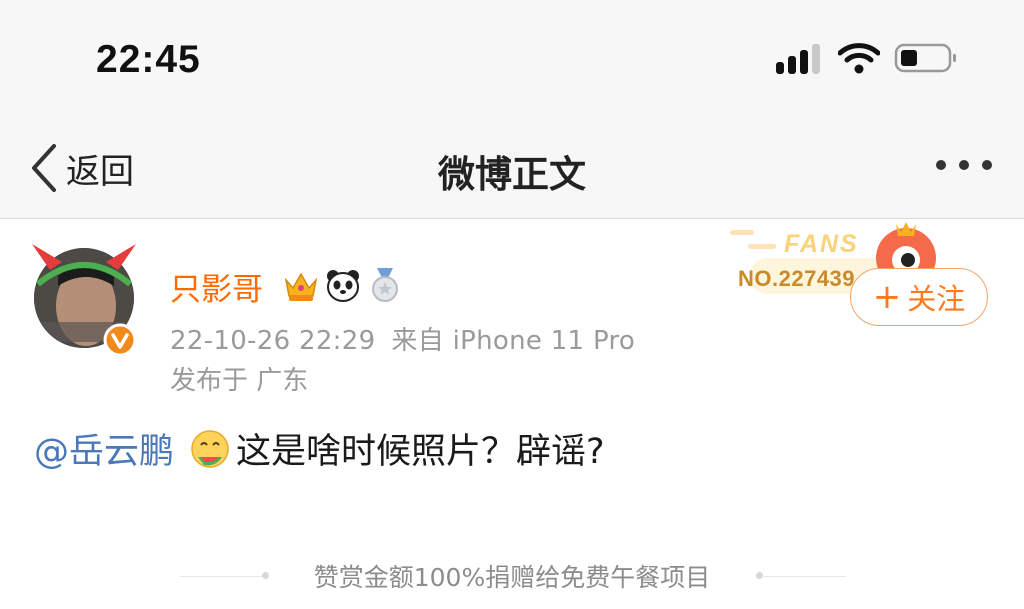 This screenshot has height=609, width=1024. Describe the element at coordinates (239, 381) in the screenshot. I see `post-location: 发布于 广东` at that location.